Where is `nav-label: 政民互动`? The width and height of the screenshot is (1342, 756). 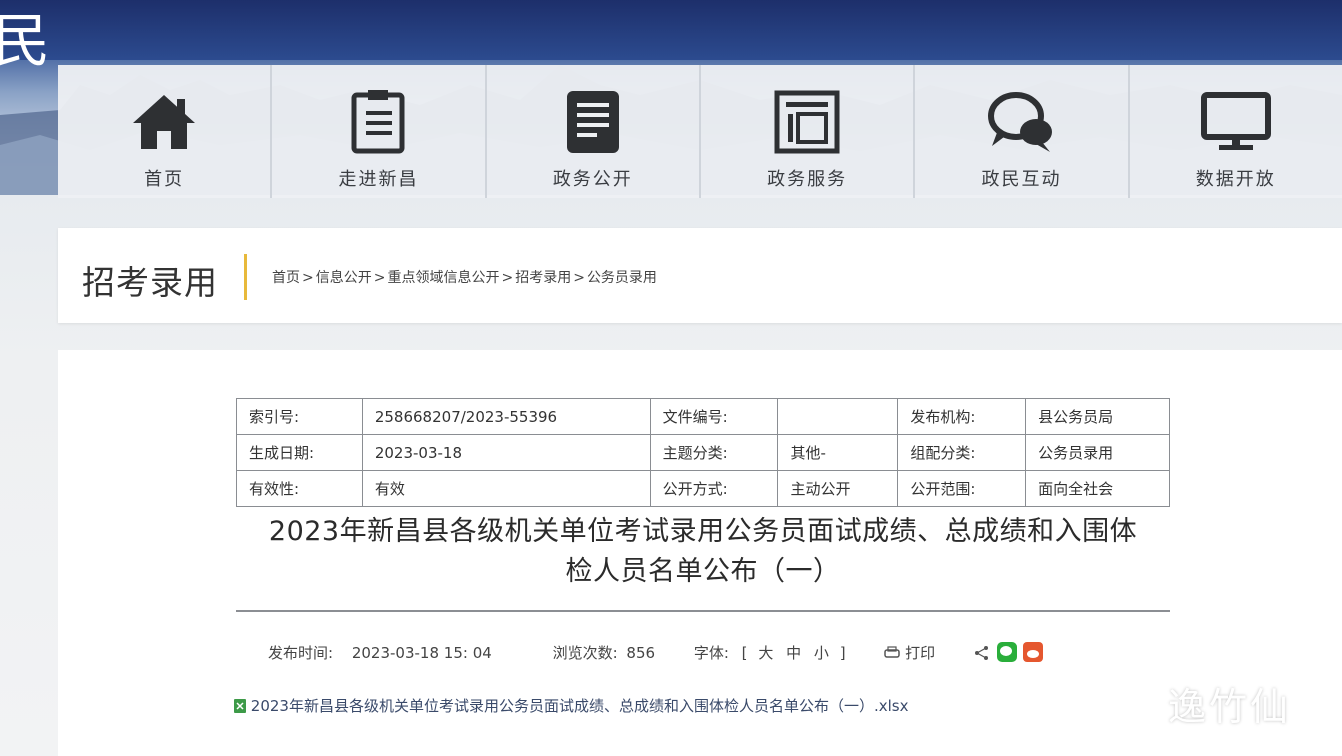 nav-label: 政民互动 is located at coordinates (1021, 179).